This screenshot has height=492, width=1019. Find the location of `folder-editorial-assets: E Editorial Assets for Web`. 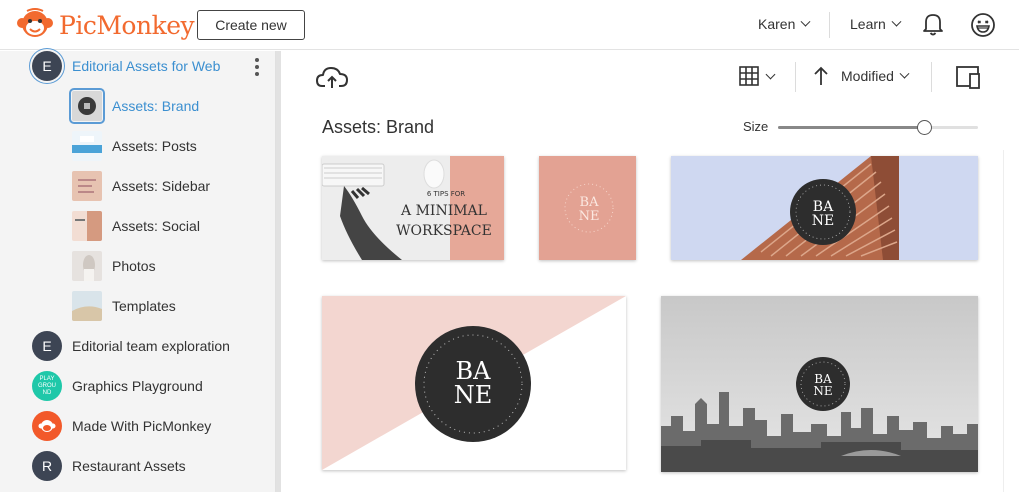

folder-editorial-assets: E Editorial Assets for Web is located at coordinates (126, 66).